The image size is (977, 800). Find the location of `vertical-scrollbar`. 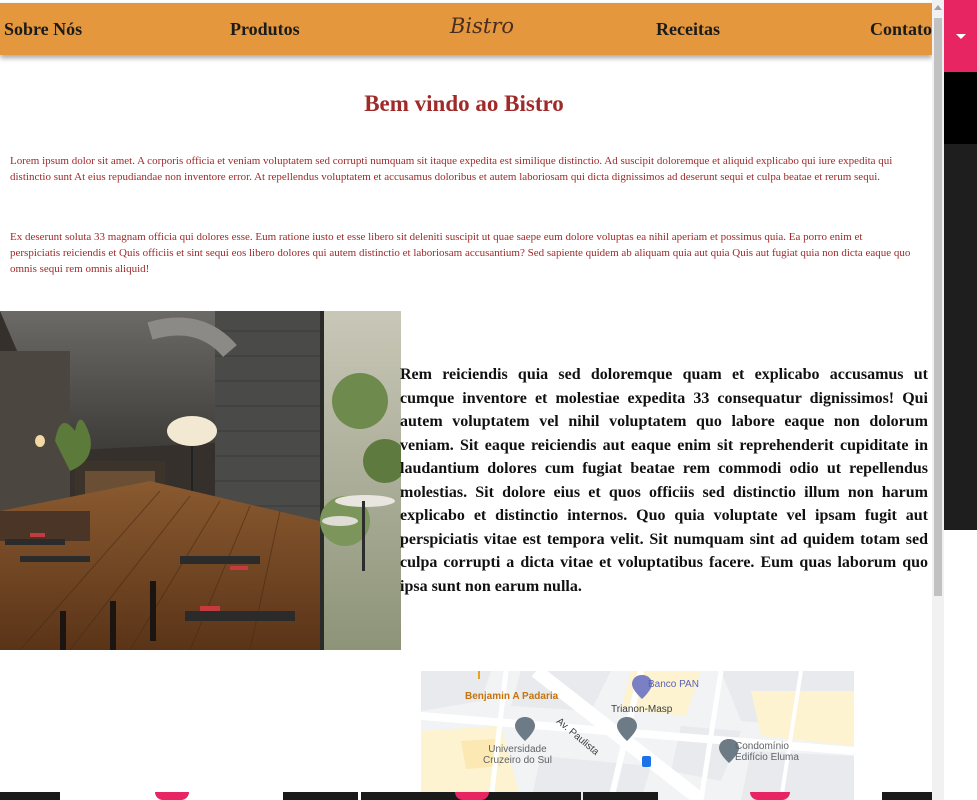

vertical-scrollbar is located at coordinates (938, 400).